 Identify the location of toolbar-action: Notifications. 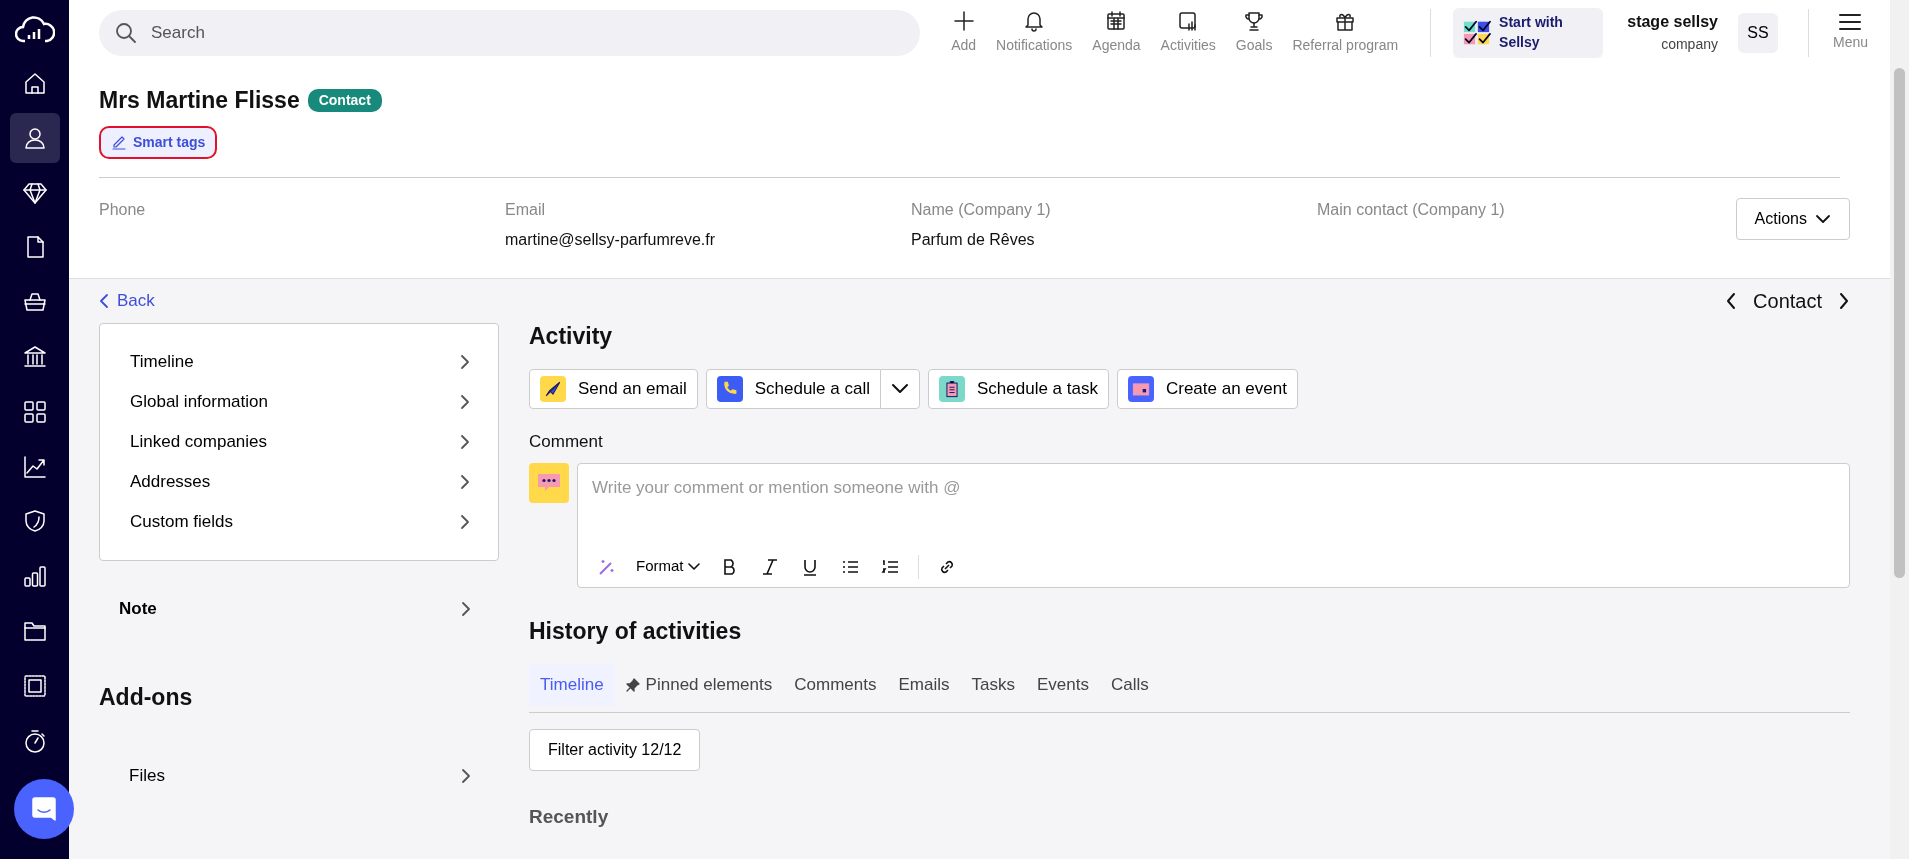
(1034, 32).